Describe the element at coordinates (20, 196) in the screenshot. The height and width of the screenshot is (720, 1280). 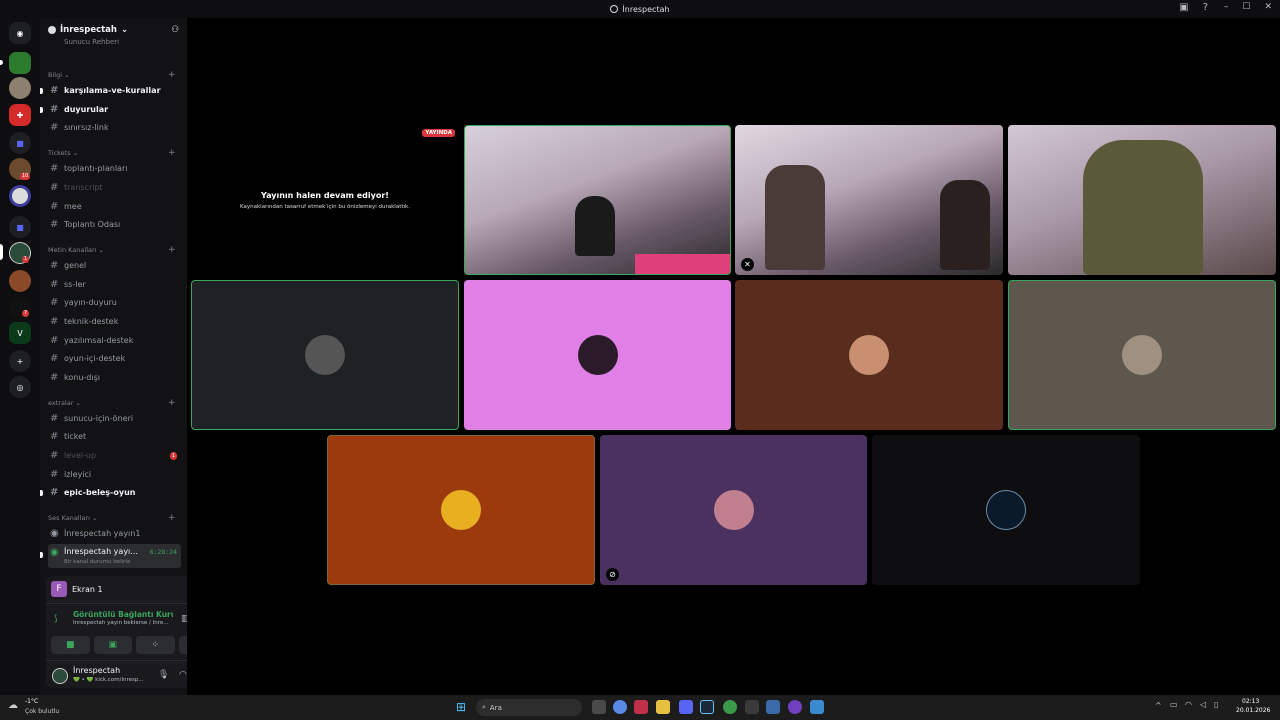
I see `server-icon-round` at that location.